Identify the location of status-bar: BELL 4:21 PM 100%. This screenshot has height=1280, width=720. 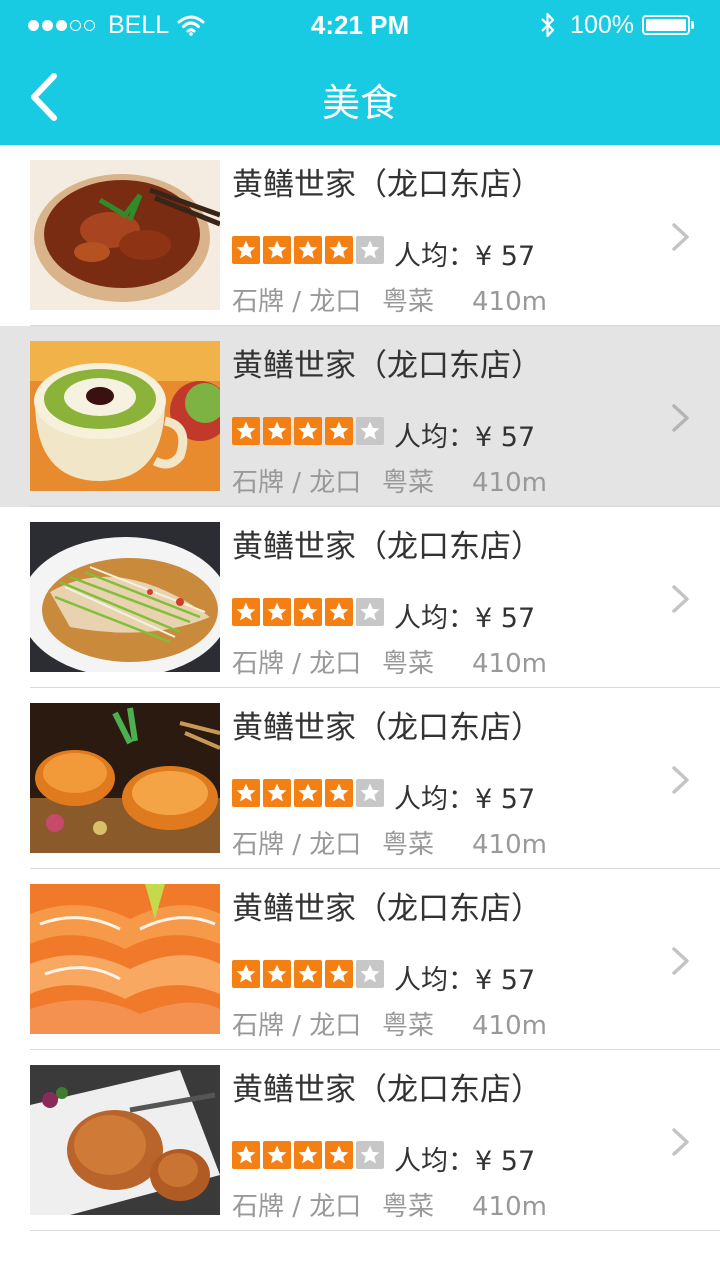
(360, 25).